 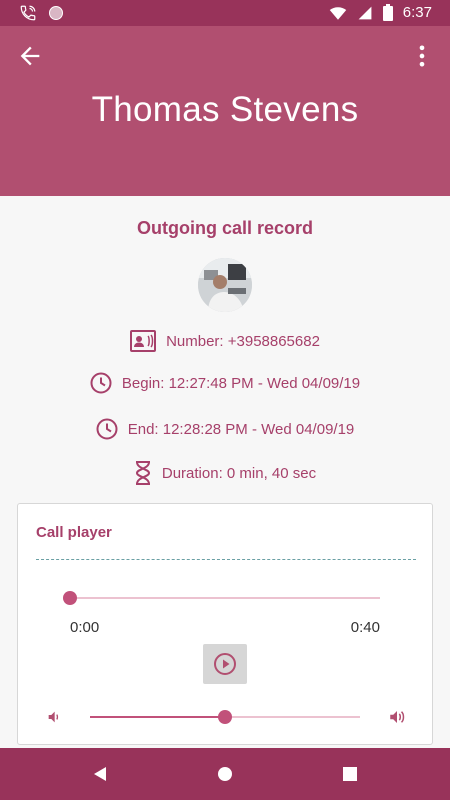 I want to click on hourglass-icon, so click(x=142, y=473).